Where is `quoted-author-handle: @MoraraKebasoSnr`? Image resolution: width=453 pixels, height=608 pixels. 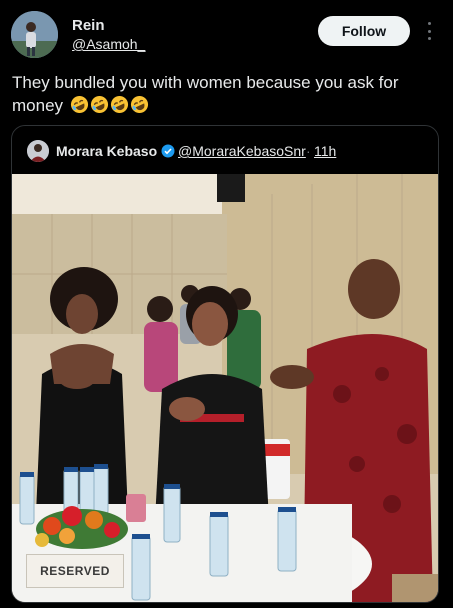
quoted-author-handle: @MoraraKebasoSnr is located at coordinates (242, 151).